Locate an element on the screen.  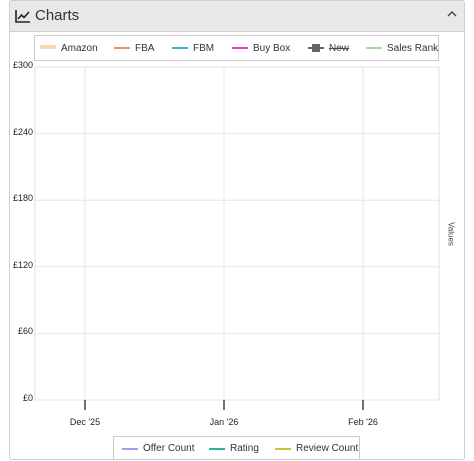
y-tick-label: £180 is located at coordinates (22, 198).